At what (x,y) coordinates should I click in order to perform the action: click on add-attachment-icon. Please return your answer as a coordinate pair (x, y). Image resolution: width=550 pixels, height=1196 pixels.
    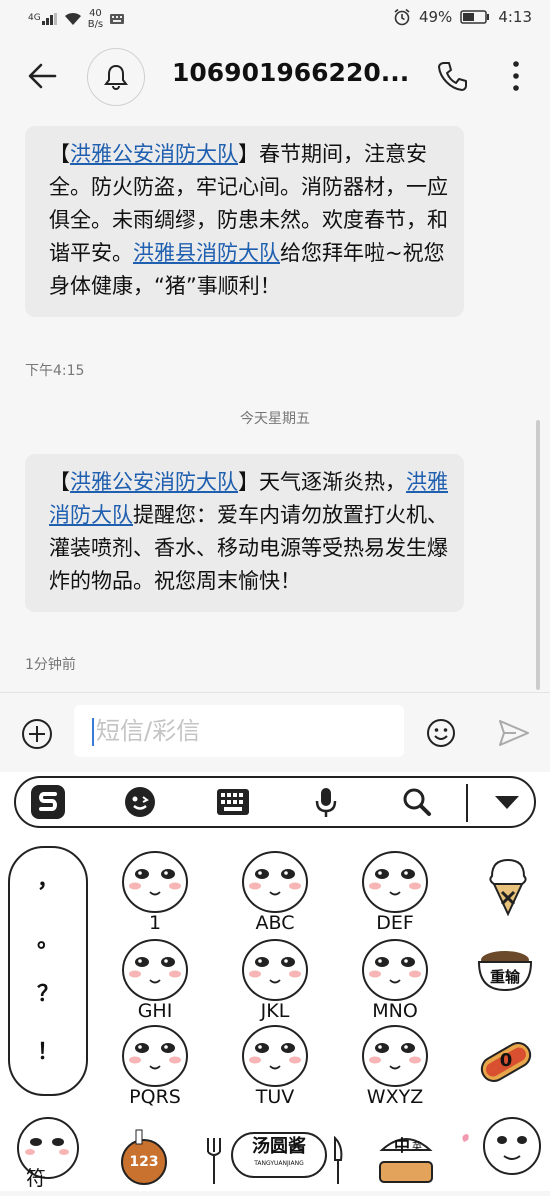
    Looking at the image, I should click on (37, 734).